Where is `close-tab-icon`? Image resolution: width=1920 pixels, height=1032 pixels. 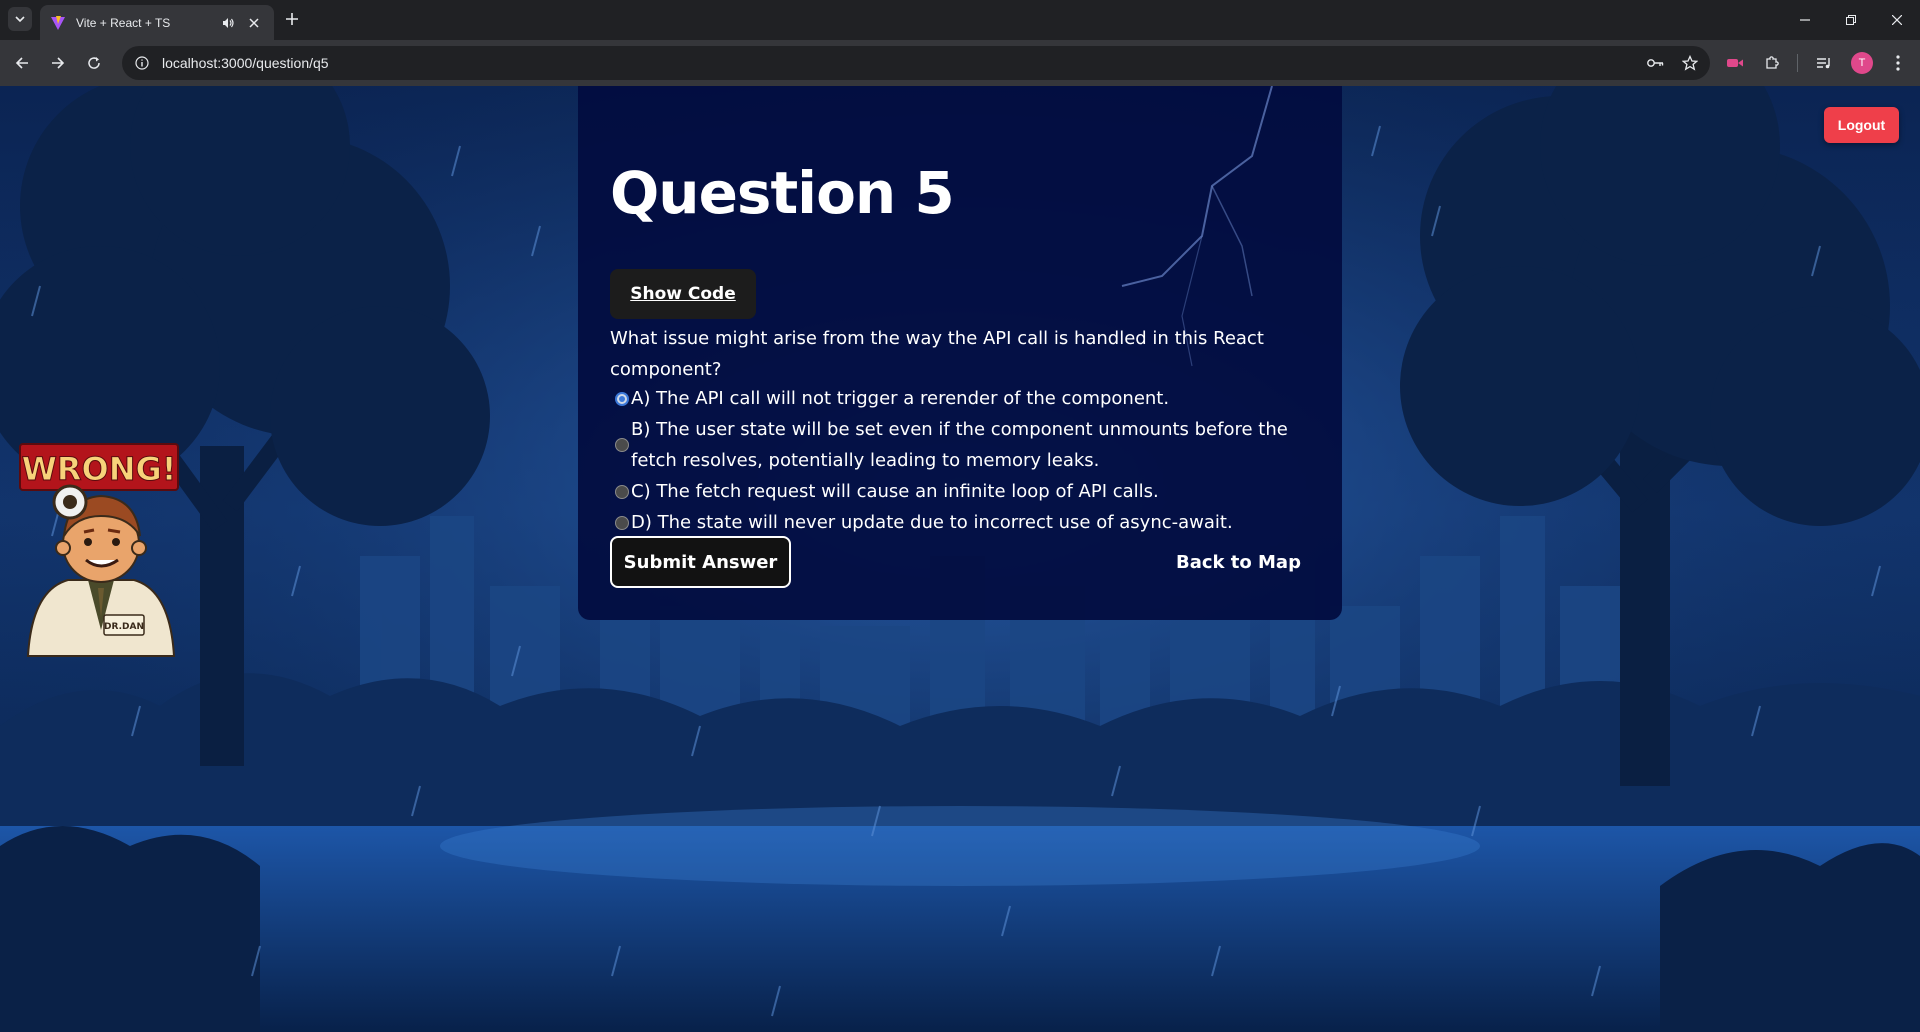
close-tab-icon is located at coordinates (254, 23).